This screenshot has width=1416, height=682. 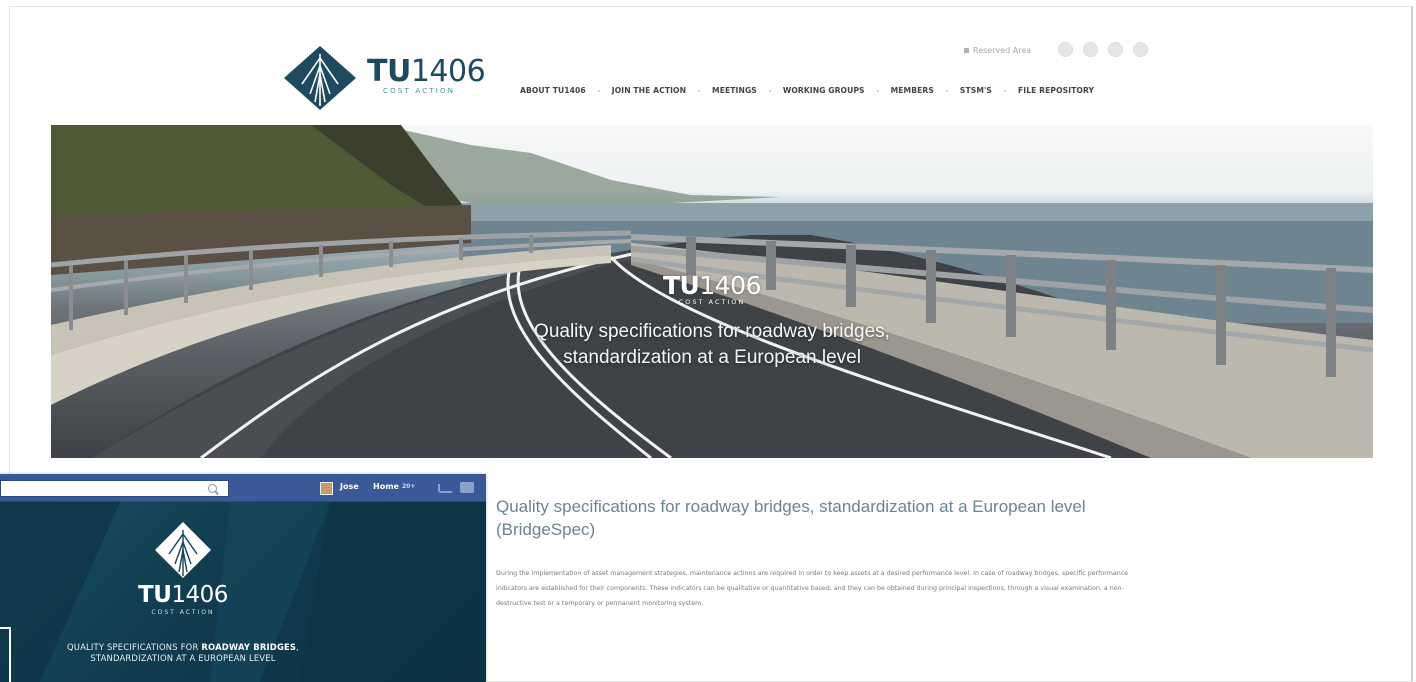 I want to click on hero-logo-subtitle: COST ACTION, so click(x=712, y=302).